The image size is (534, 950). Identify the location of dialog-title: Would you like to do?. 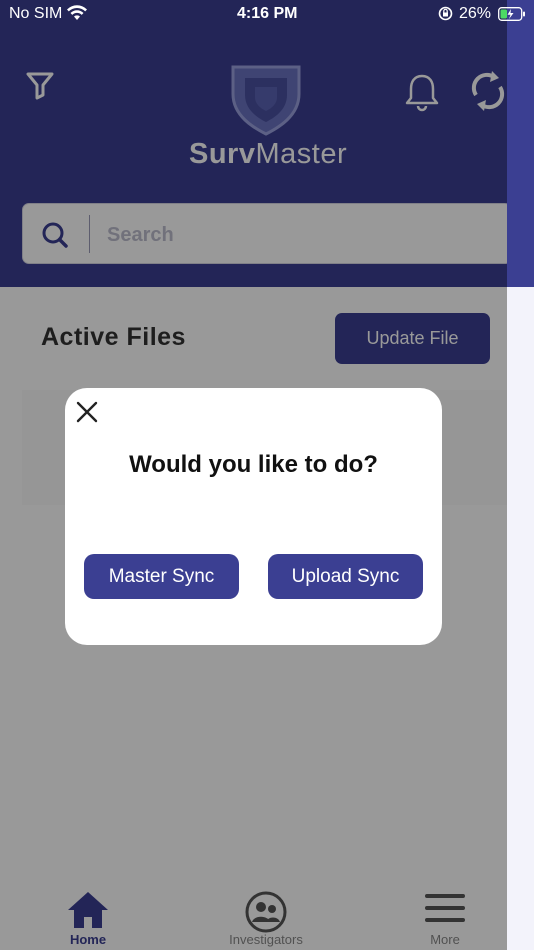
(253, 464).